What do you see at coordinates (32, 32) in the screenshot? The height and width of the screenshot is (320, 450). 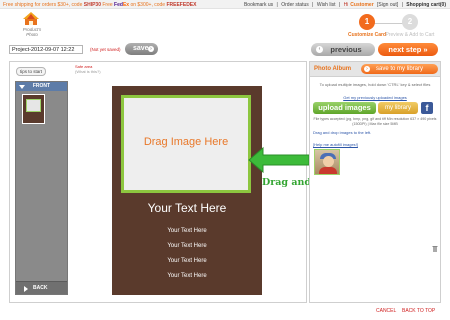 I see `logo-text: Product's Photo` at bounding box center [32, 32].